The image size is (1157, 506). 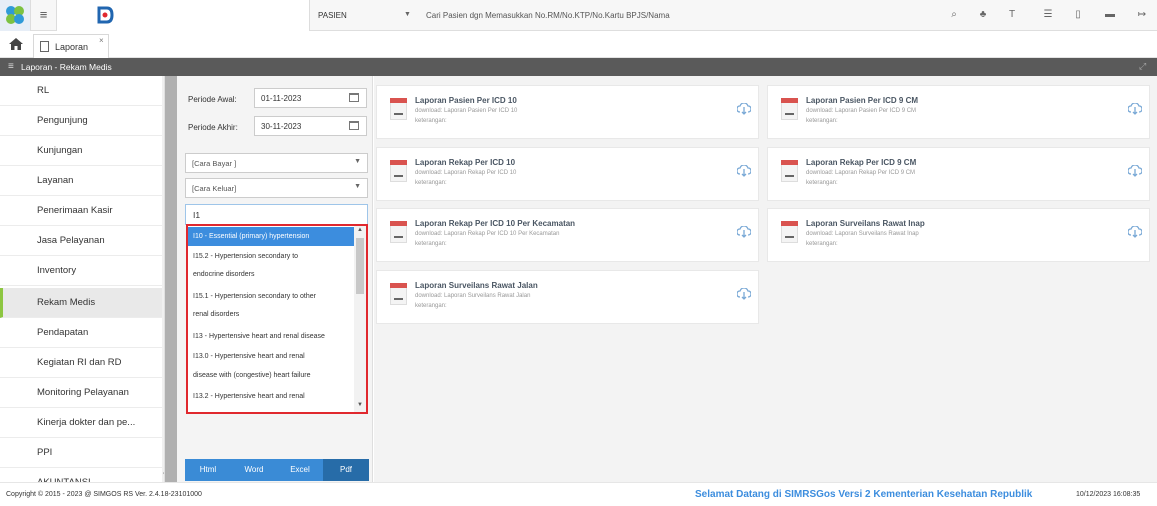 What do you see at coordinates (465, 162) in the screenshot?
I see `report-title: Laporan Rekap Per ICD 10` at bounding box center [465, 162].